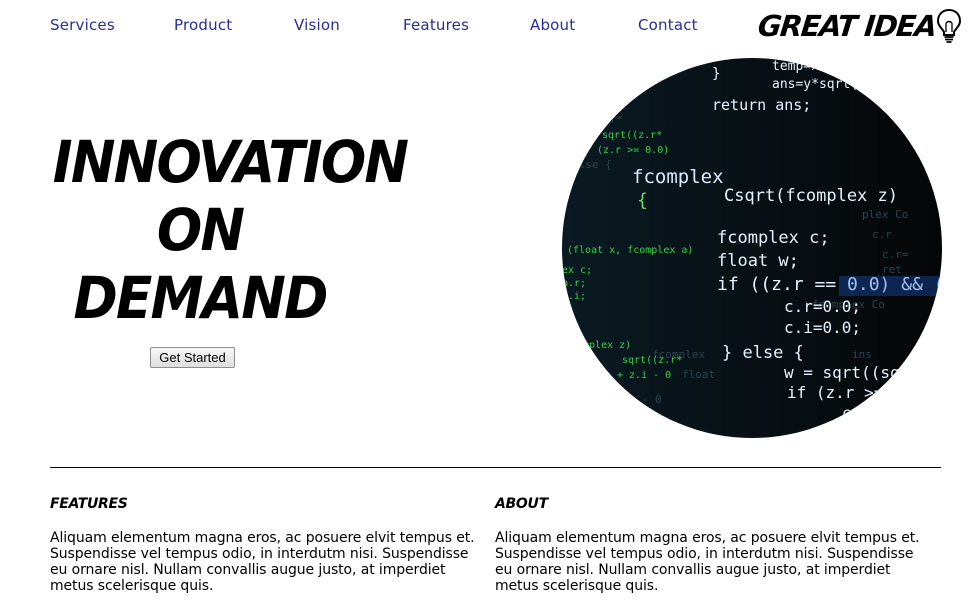  Describe the element at coordinates (200, 298) in the screenshot. I see `hero-headline-line-3: DEMAND` at that location.